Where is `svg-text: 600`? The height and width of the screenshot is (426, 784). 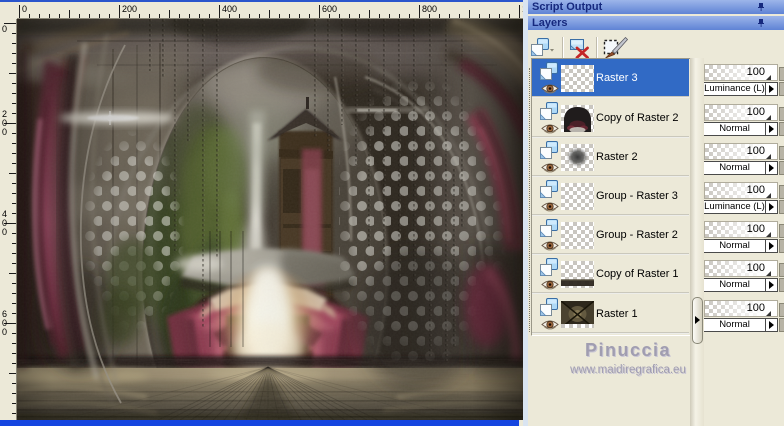
svg-text: 600 is located at coordinates (329, 9).